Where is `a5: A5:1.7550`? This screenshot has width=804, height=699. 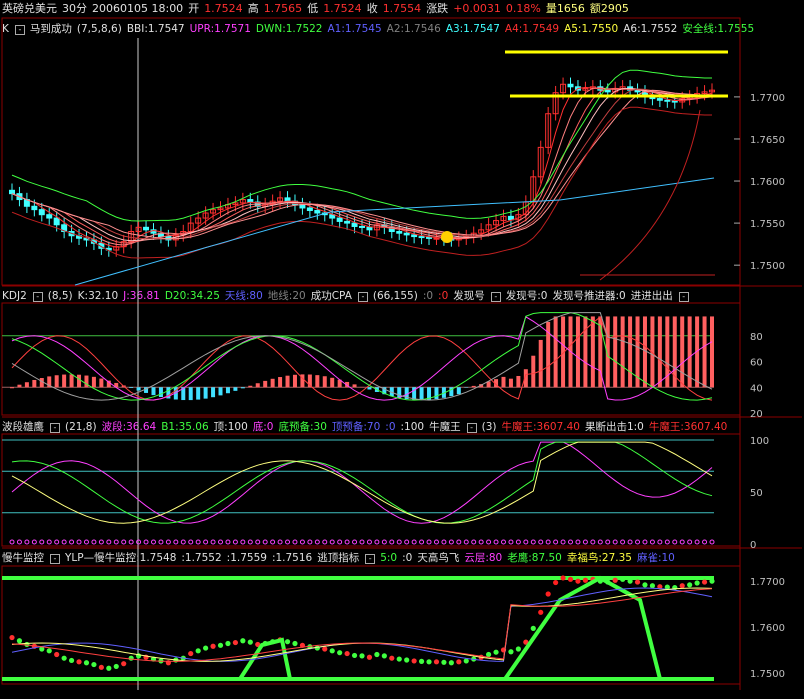
a5: A5:1.7550 is located at coordinates (591, 29).